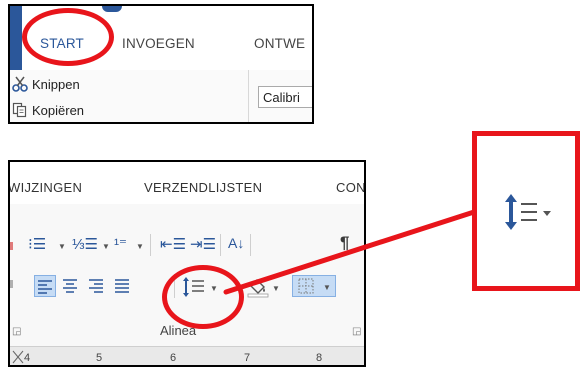 Image resolution: width=584 pixels, height=367 pixels. I want to click on line-spacing-icon, so click(528, 212).